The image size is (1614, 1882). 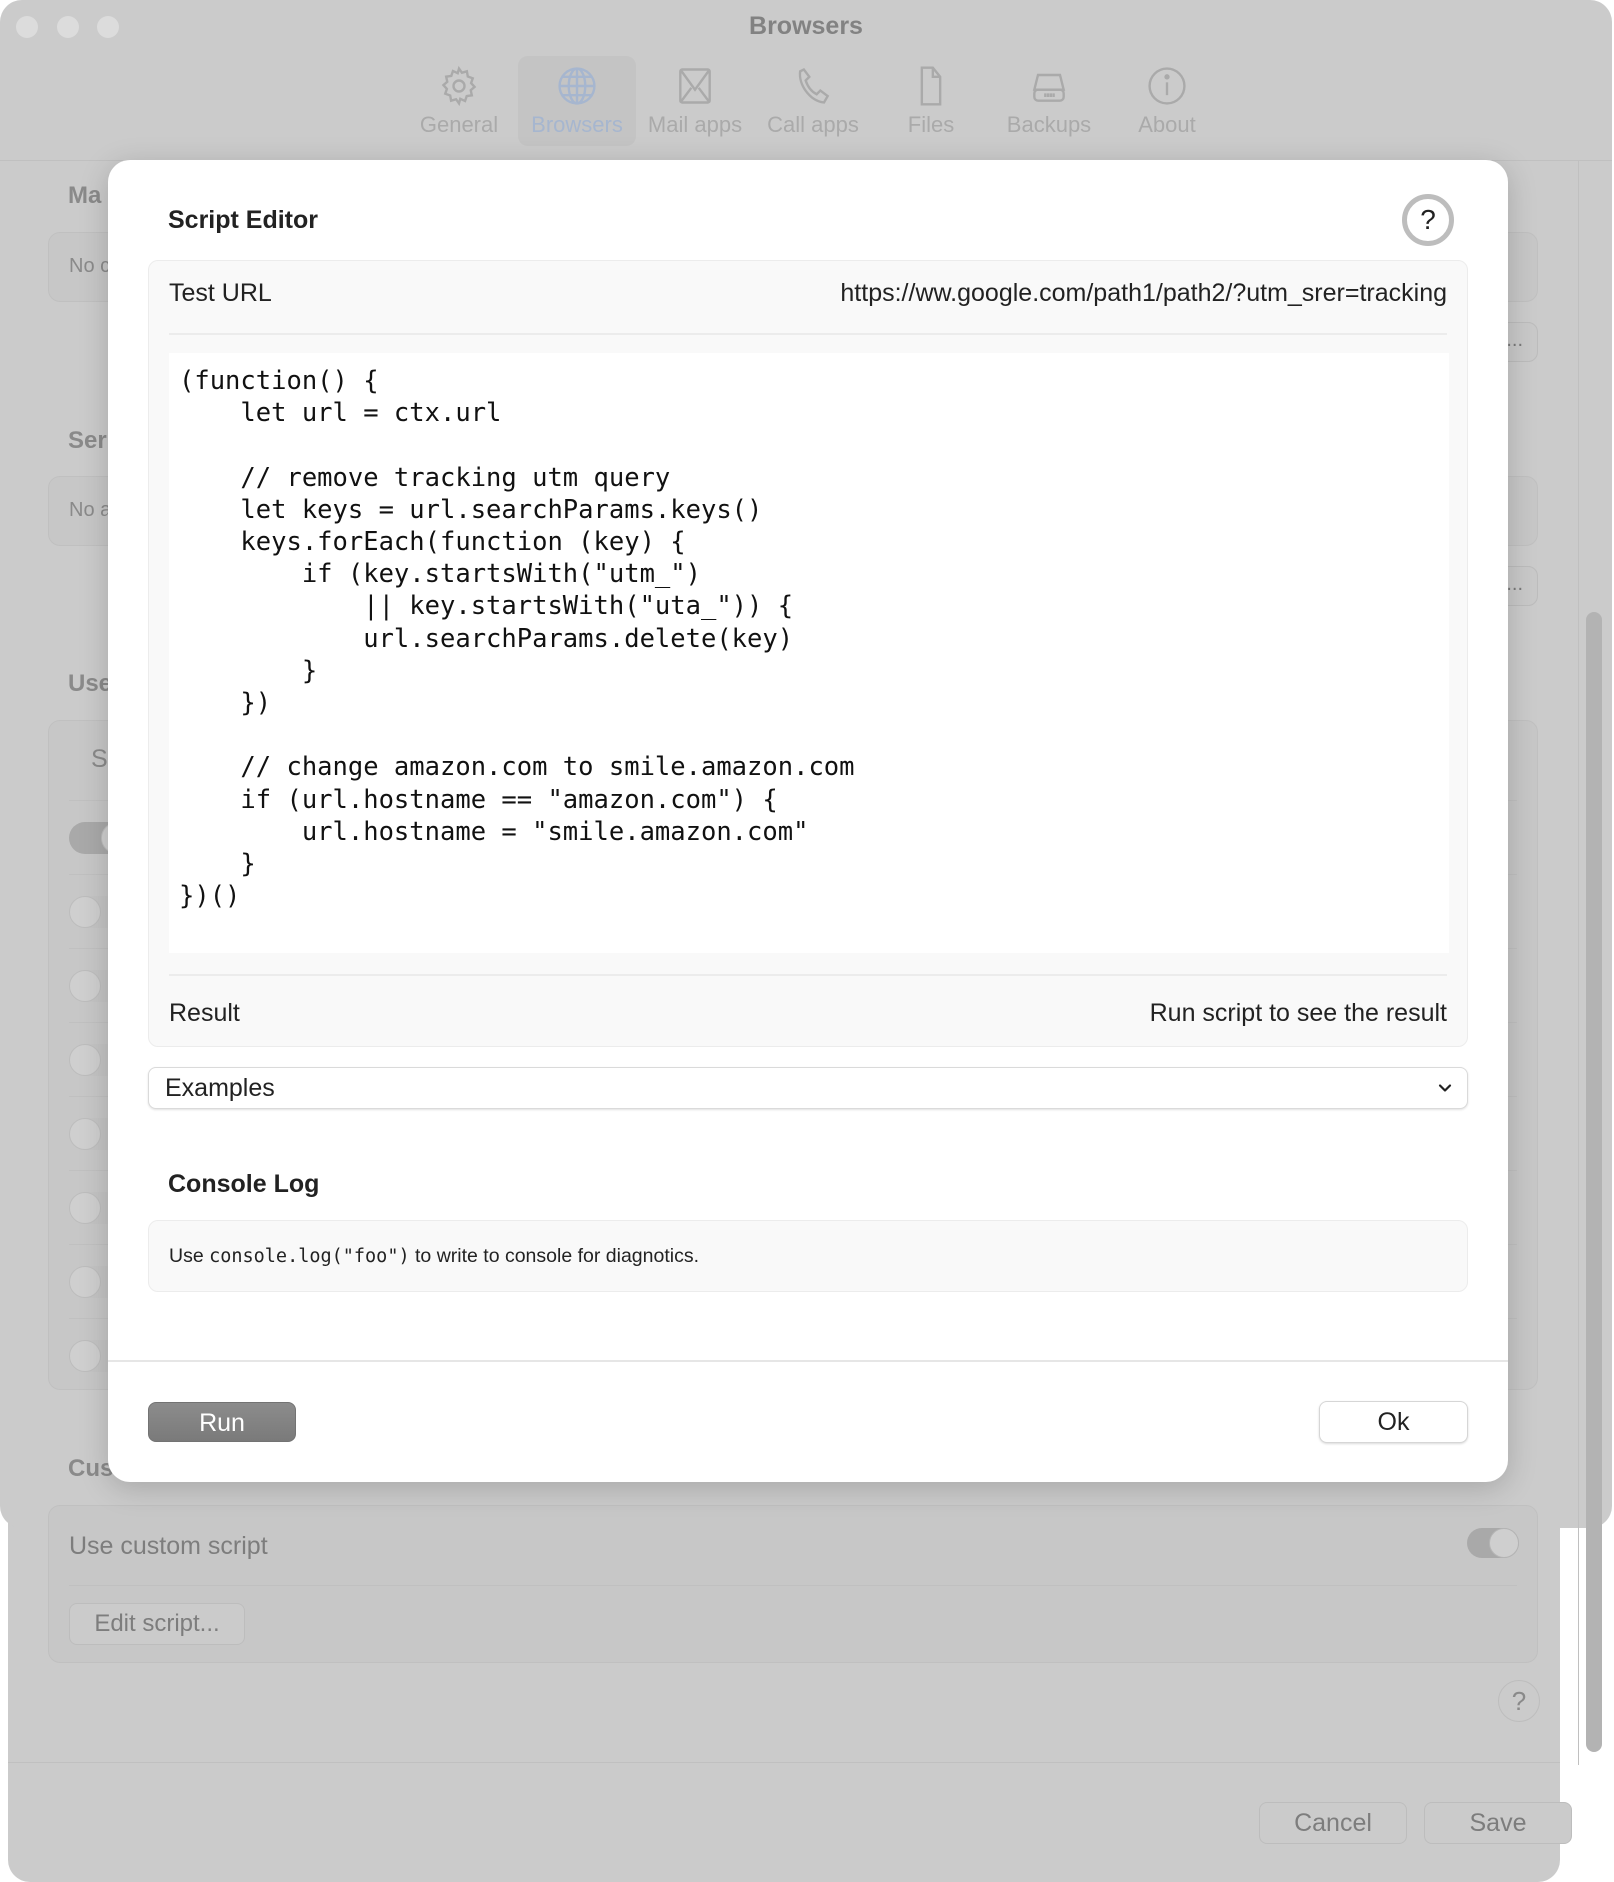 I want to click on use-custom-script-toggle, so click(x=1493, y=1543).